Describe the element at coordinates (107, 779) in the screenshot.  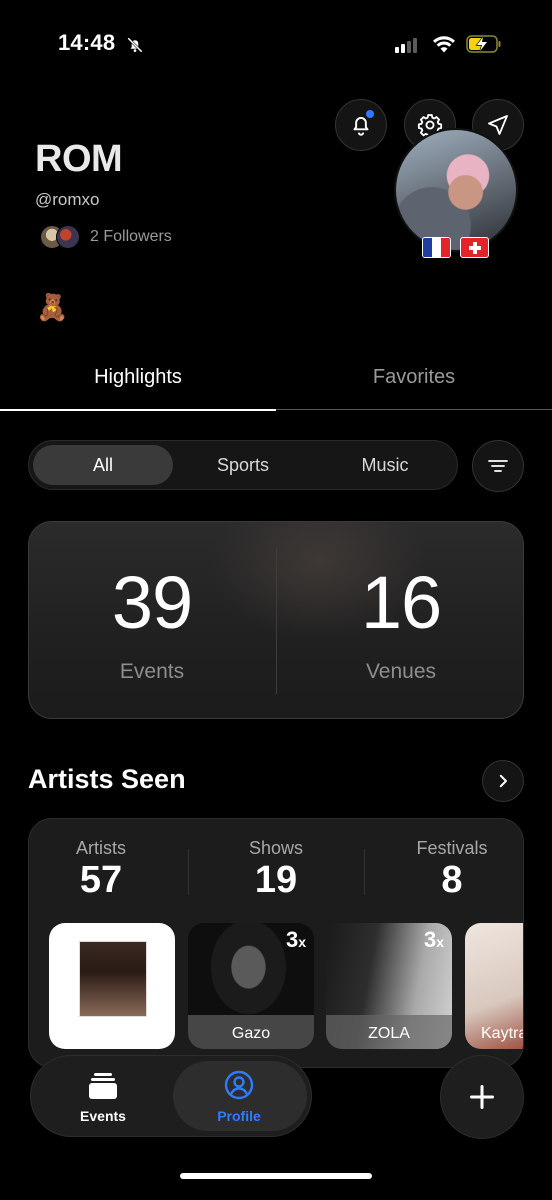
I see `artists-seen-title: Artists Seen` at that location.